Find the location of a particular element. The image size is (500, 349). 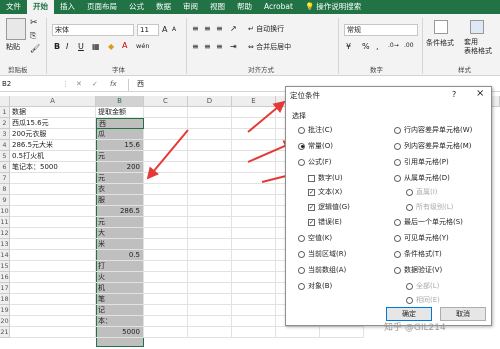

left-option: ✓ 文本(X) is located at coordinates (325, 192).